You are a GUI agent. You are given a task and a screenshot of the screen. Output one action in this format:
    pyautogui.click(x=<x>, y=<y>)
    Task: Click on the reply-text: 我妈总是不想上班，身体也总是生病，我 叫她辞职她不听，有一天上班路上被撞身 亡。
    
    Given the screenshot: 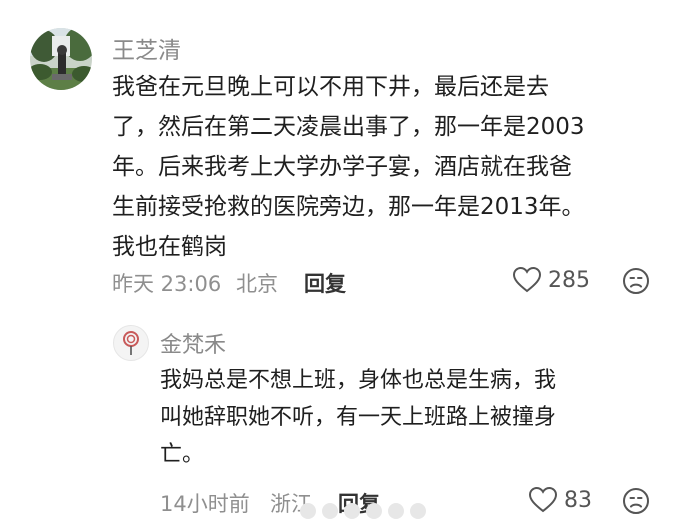 What is the action you would take?
    pyautogui.click(x=358, y=417)
    